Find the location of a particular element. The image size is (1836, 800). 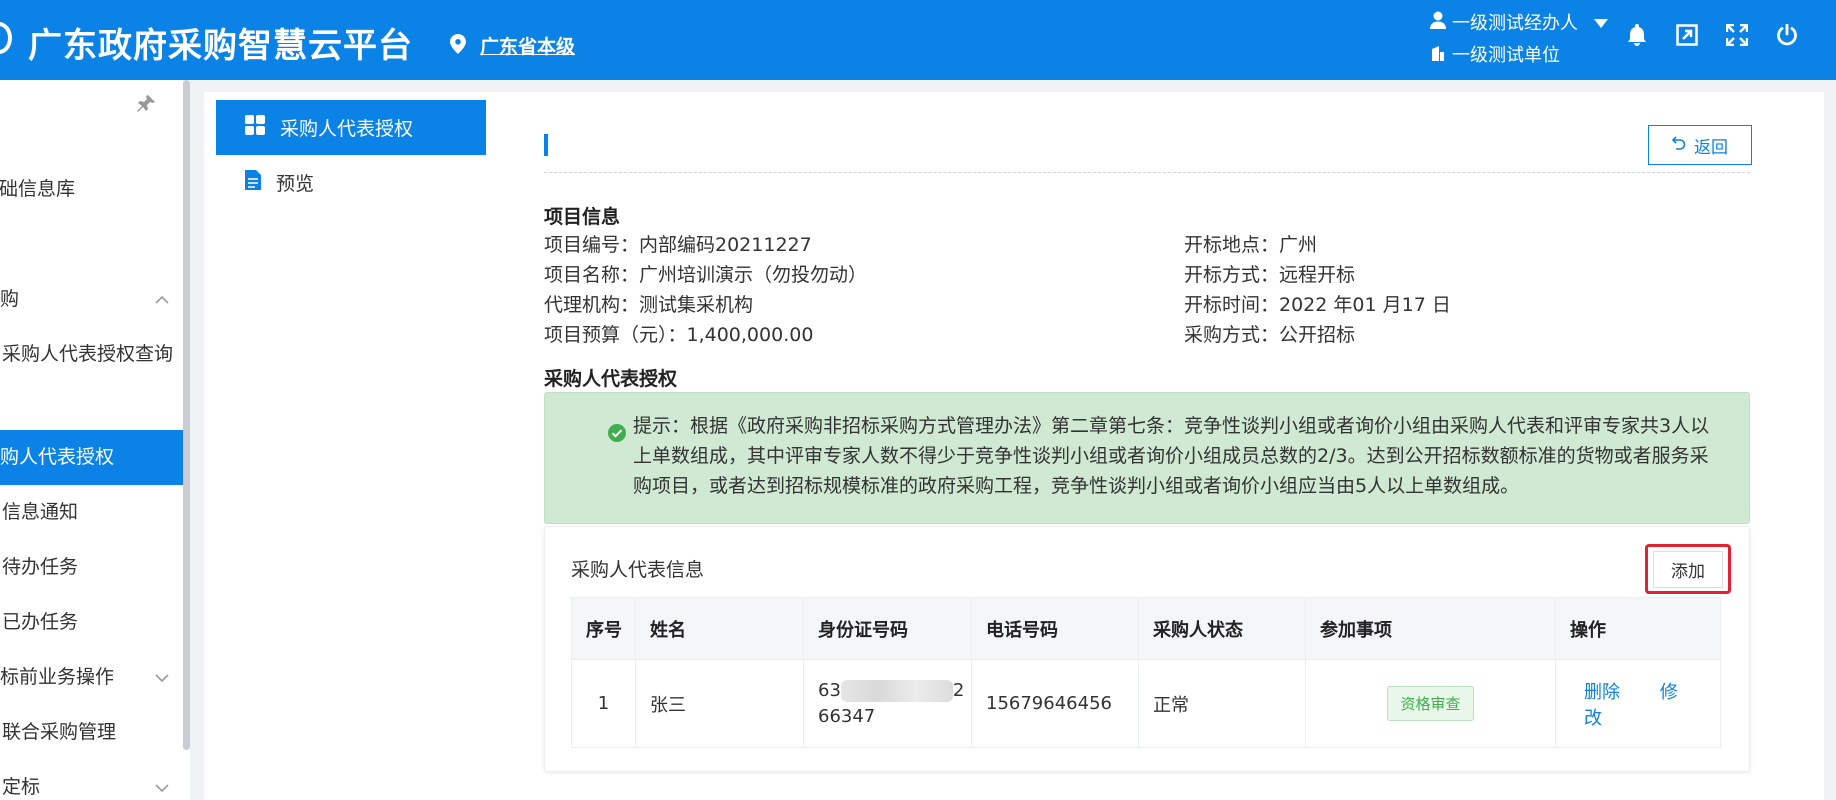

top-header: 广东政府采购智慧云平台 广东省本级 一级测试经办人 一级测试单位 is located at coordinates (918, 40).